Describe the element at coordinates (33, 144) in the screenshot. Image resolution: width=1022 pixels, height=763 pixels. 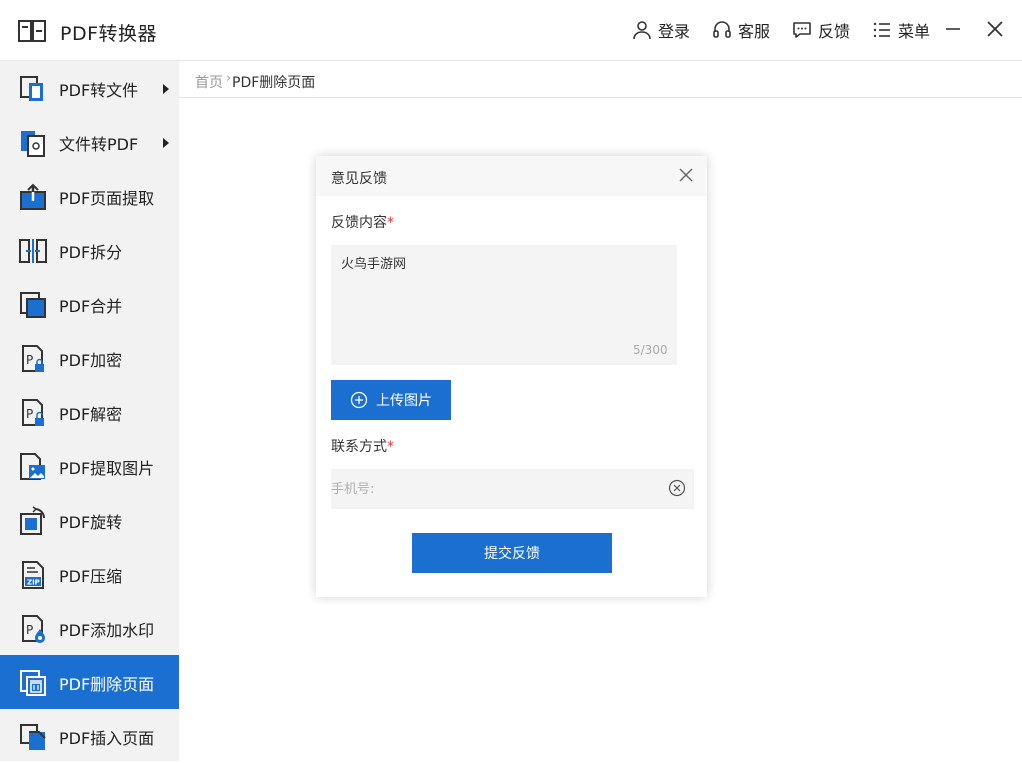
I see `file-to-pdf-icon` at that location.